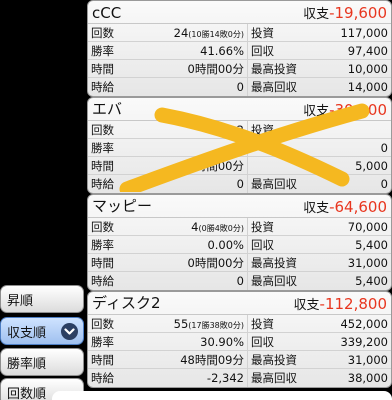  I want to click on stat-value: 2, so click(240, 129).